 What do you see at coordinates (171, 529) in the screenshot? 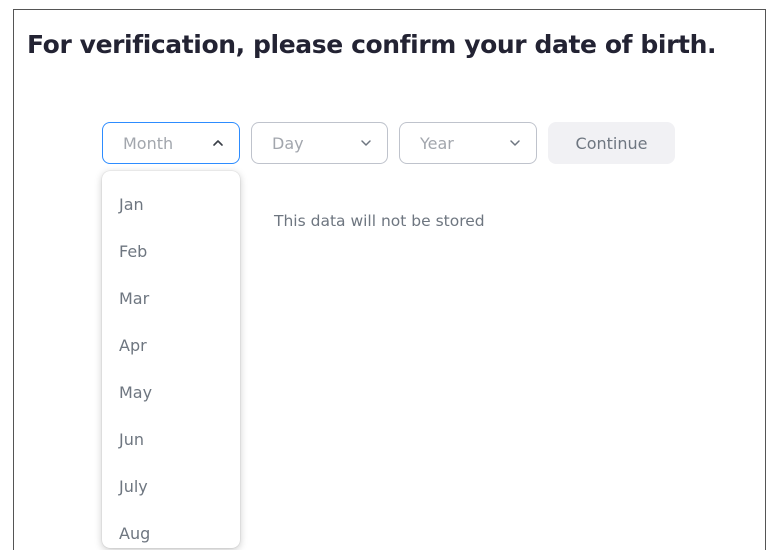
I see `month-option-aug: Aug` at bounding box center [171, 529].